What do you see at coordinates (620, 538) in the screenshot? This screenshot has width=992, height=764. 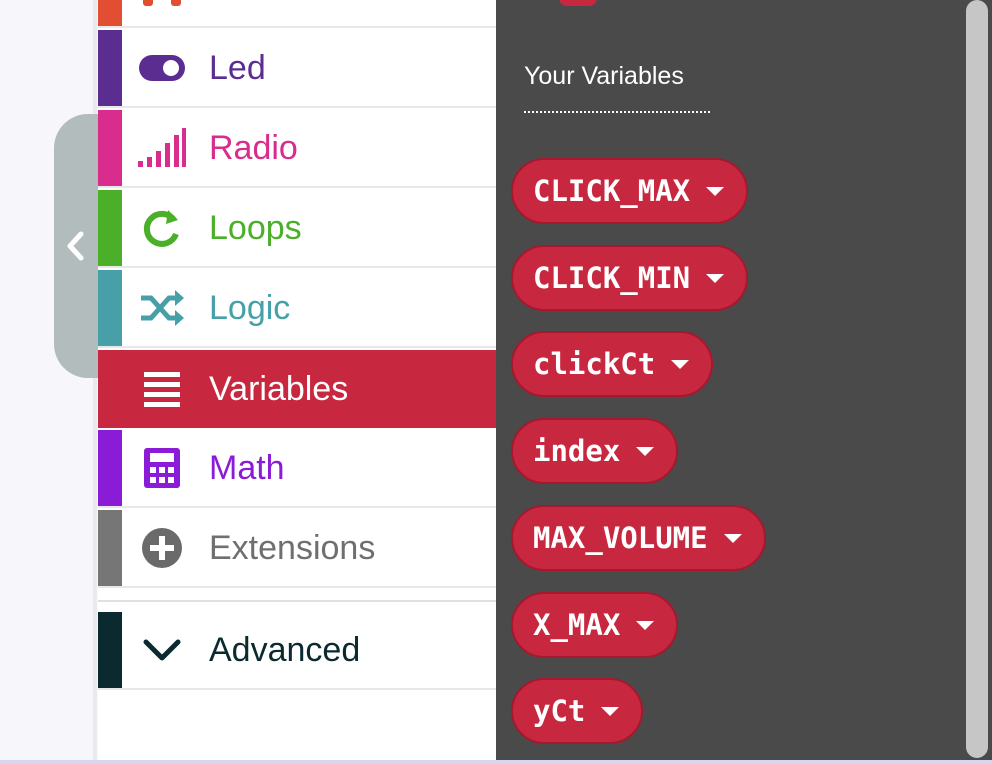 I see `variable-name: MAX_VOLUME` at bounding box center [620, 538].